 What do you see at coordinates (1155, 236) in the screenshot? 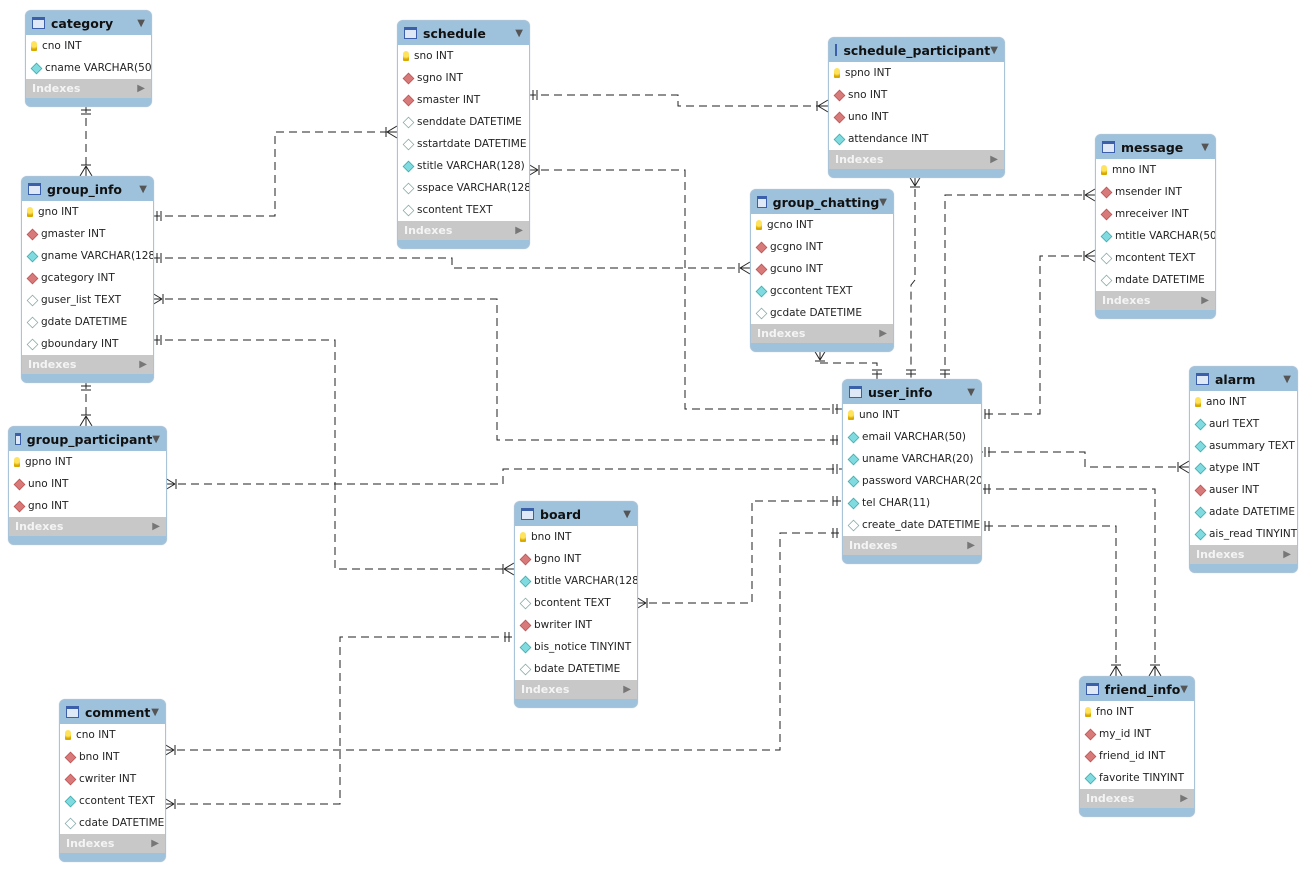
I see `column-row: mtitle VARCHAR(50)` at bounding box center [1155, 236].